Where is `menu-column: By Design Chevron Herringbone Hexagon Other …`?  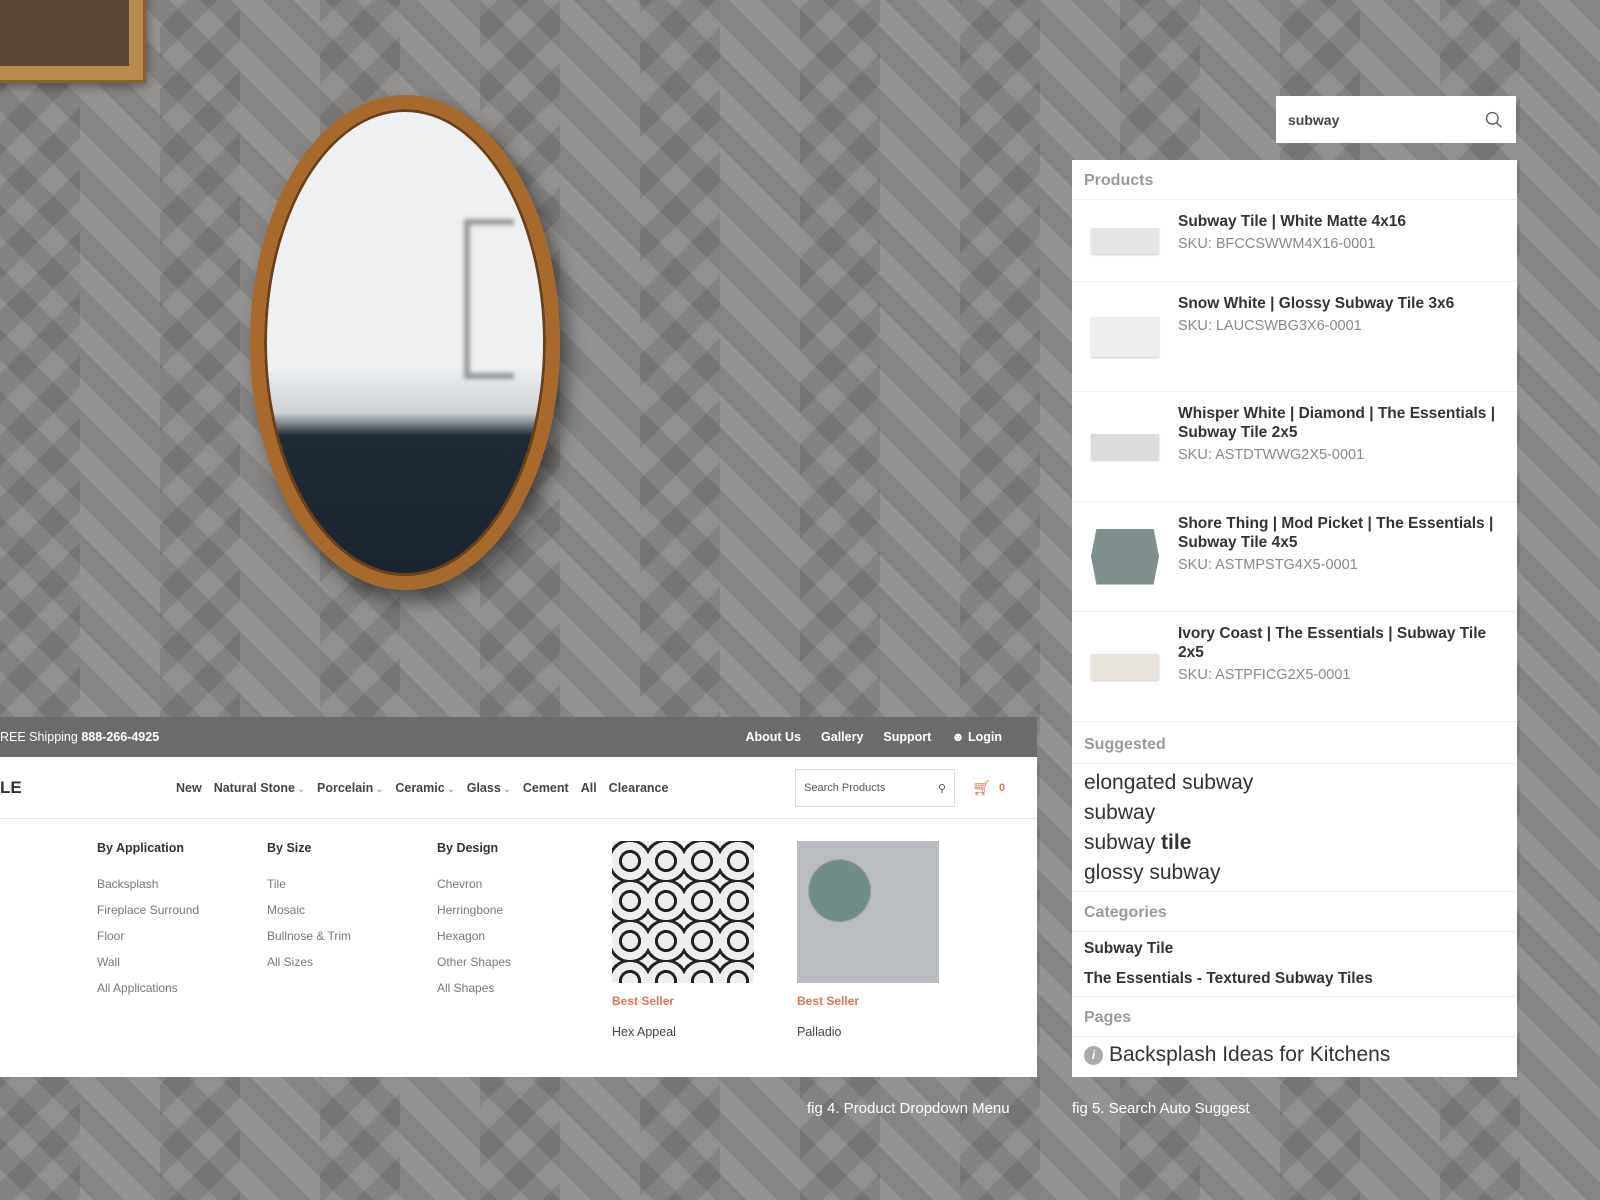
menu-column: By Design Chevron Herringbone Hexagon Other … is located at coordinates (474, 924).